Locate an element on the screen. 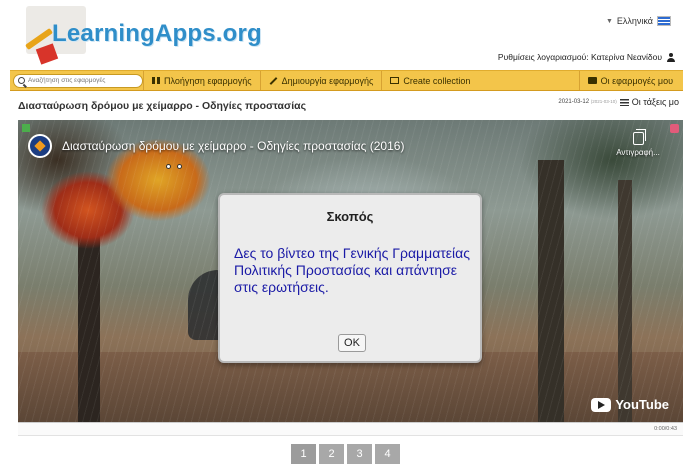 Image resolution: width=683 pixels, height=464 pixels. nav-browse-label: Πλοήγηση εφαρμογής is located at coordinates (208, 80).